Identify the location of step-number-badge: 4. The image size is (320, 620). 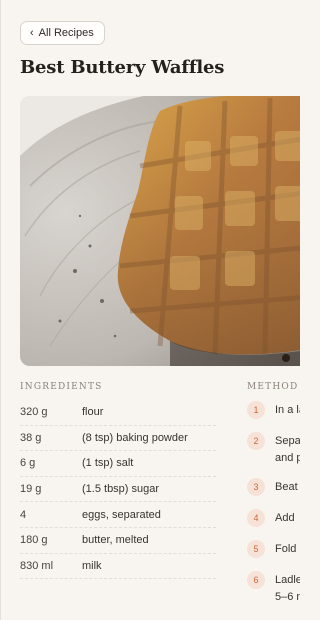
(256, 518).